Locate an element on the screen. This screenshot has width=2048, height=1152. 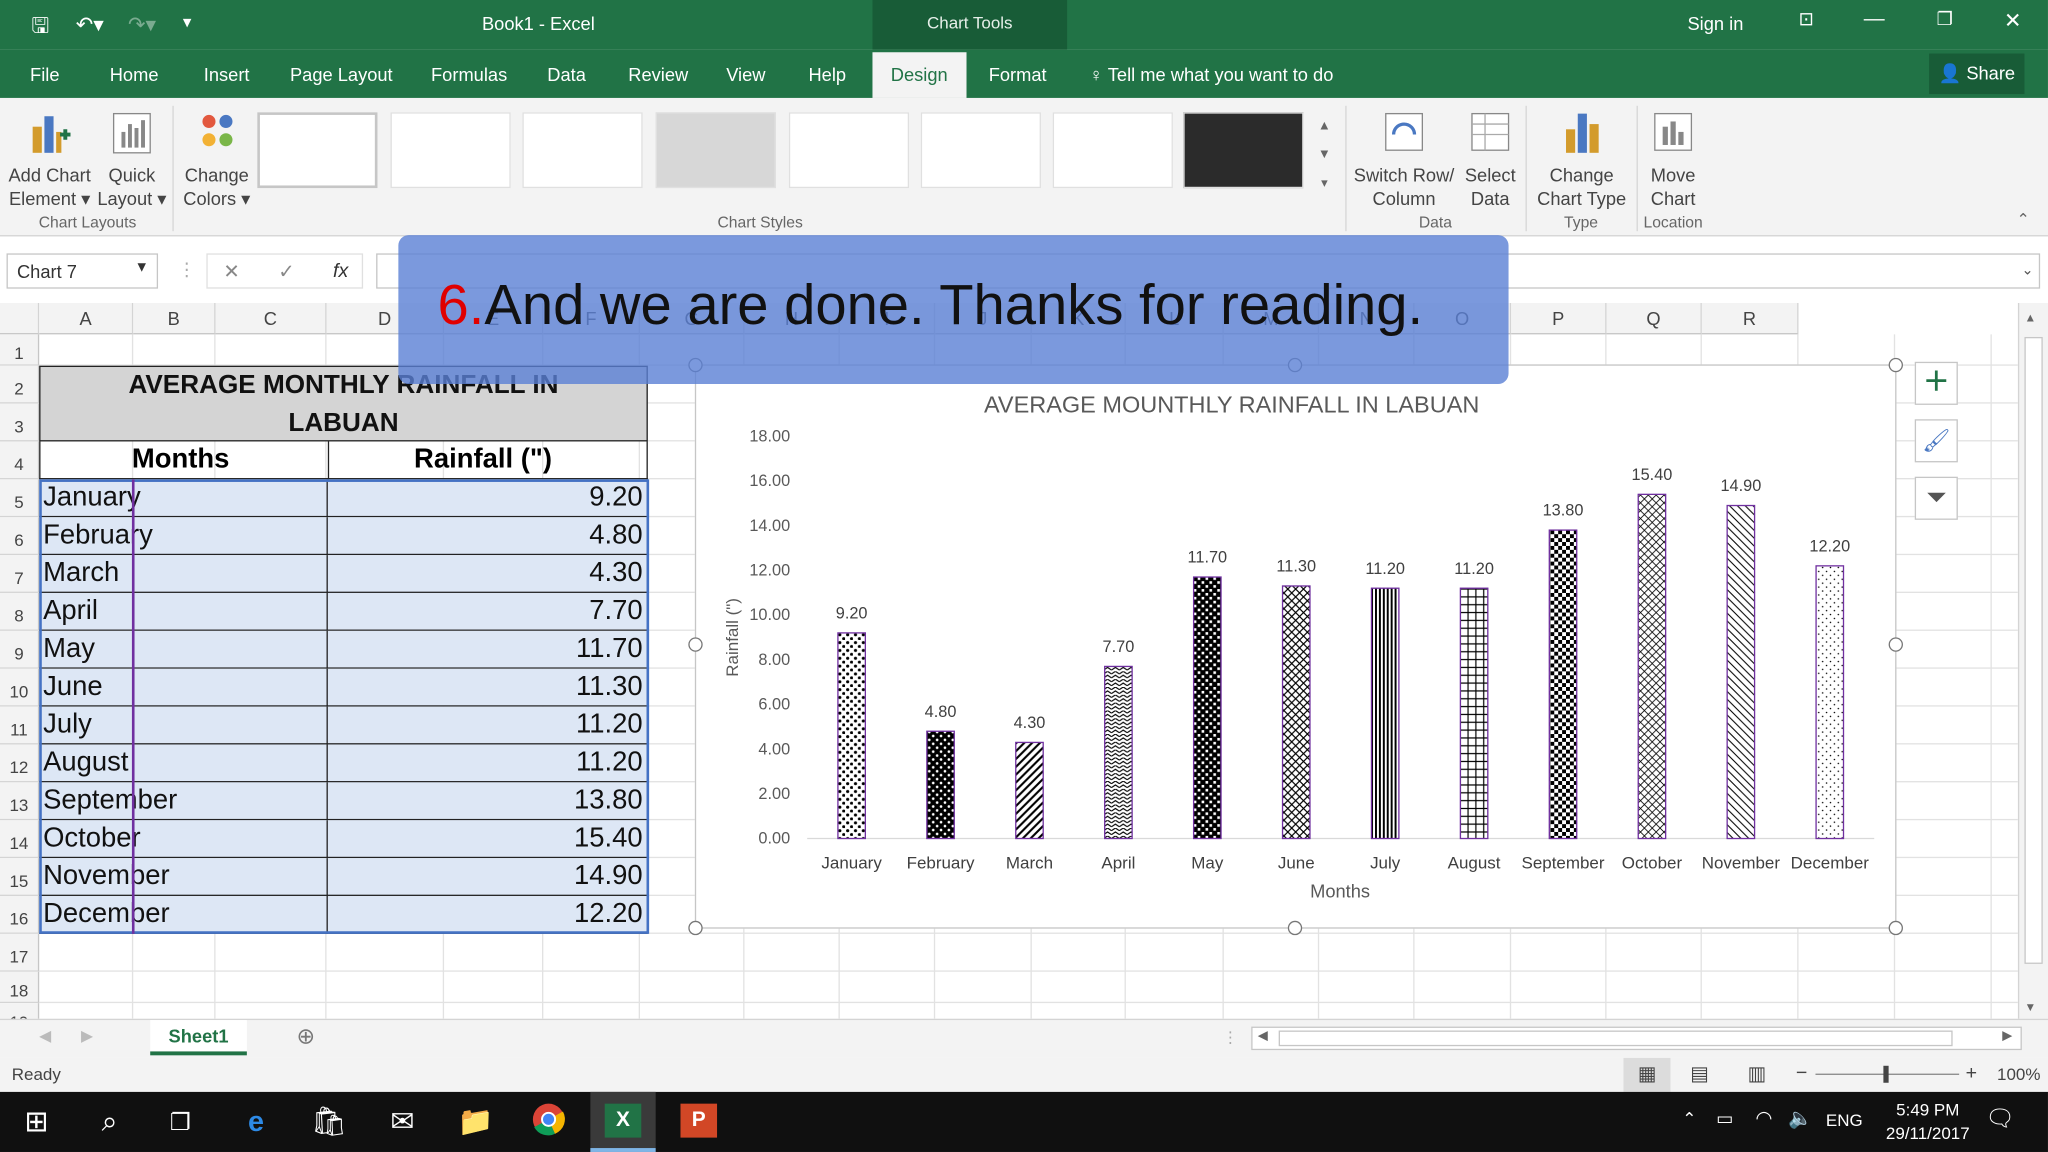
column-header-R: R is located at coordinates (1750, 319).